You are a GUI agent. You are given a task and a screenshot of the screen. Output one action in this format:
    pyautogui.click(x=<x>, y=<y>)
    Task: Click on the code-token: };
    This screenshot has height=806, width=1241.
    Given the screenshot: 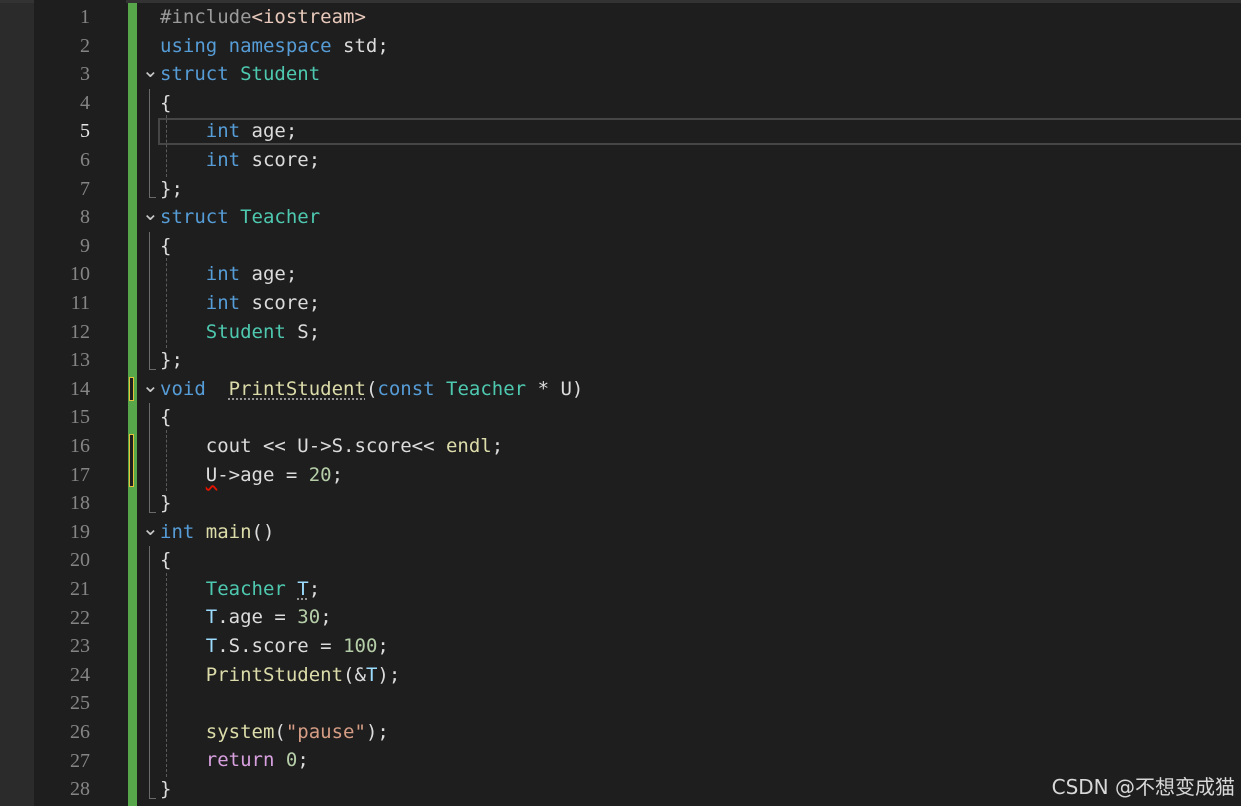 What is the action you would take?
    pyautogui.click(x=171, y=188)
    